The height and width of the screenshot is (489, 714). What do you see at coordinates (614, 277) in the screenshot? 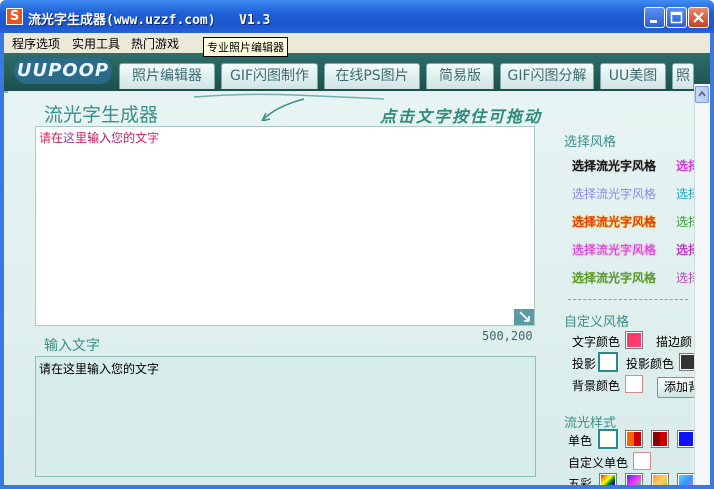
I see `style-option-5: 选择流光字风格` at bounding box center [614, 277].